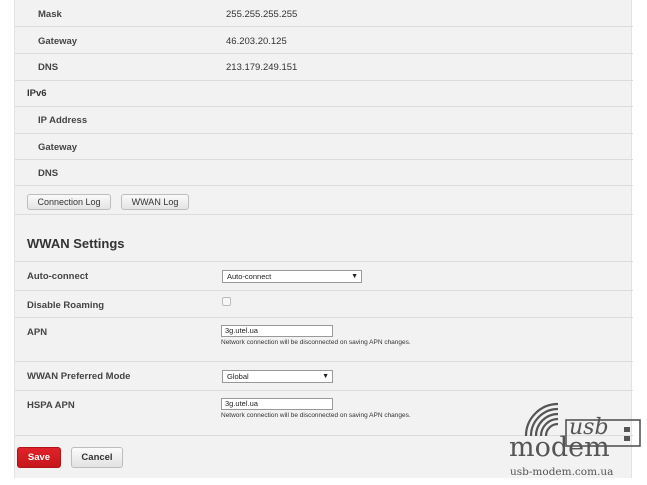 The height and width of the screenshot is (485, 647). I want to click on preferred-mode-label: WWAN Preferred Mode, so click(79, 376).